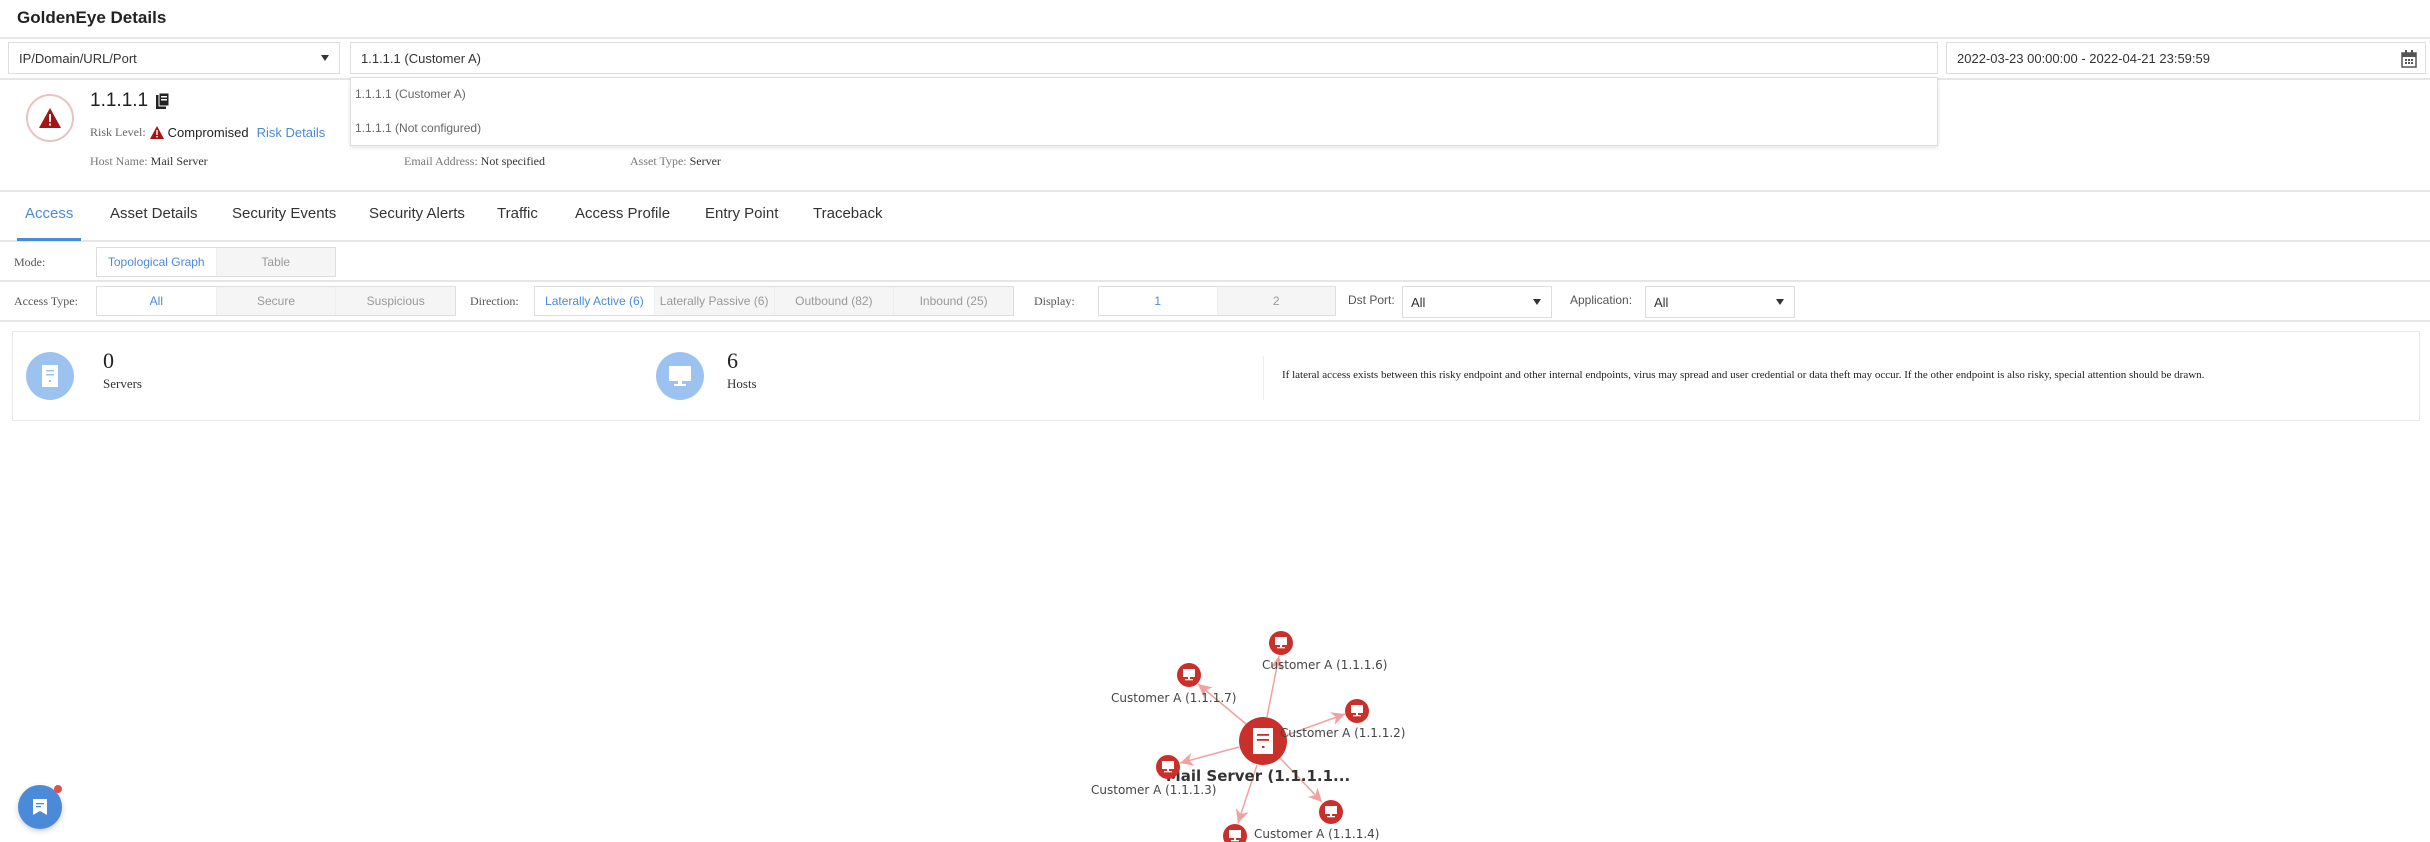  Describe the element at coordinates (49, 213) in the screenshot. I see `tab-access: Access` at that location.